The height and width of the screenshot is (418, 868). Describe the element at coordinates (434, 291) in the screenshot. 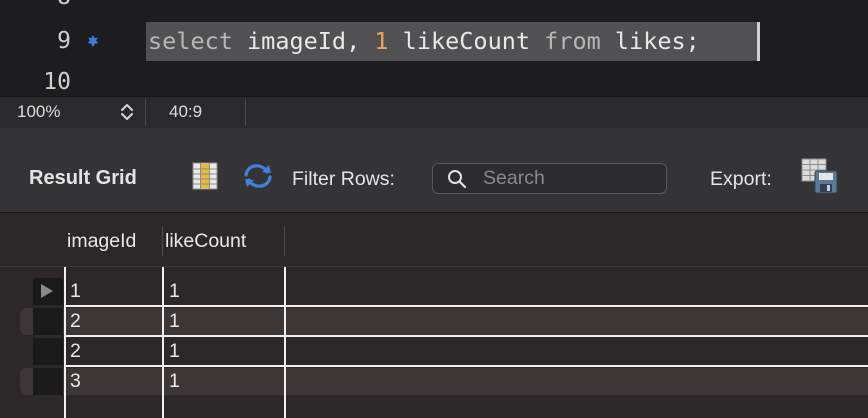

I see `table-row: 1 1` at that location.